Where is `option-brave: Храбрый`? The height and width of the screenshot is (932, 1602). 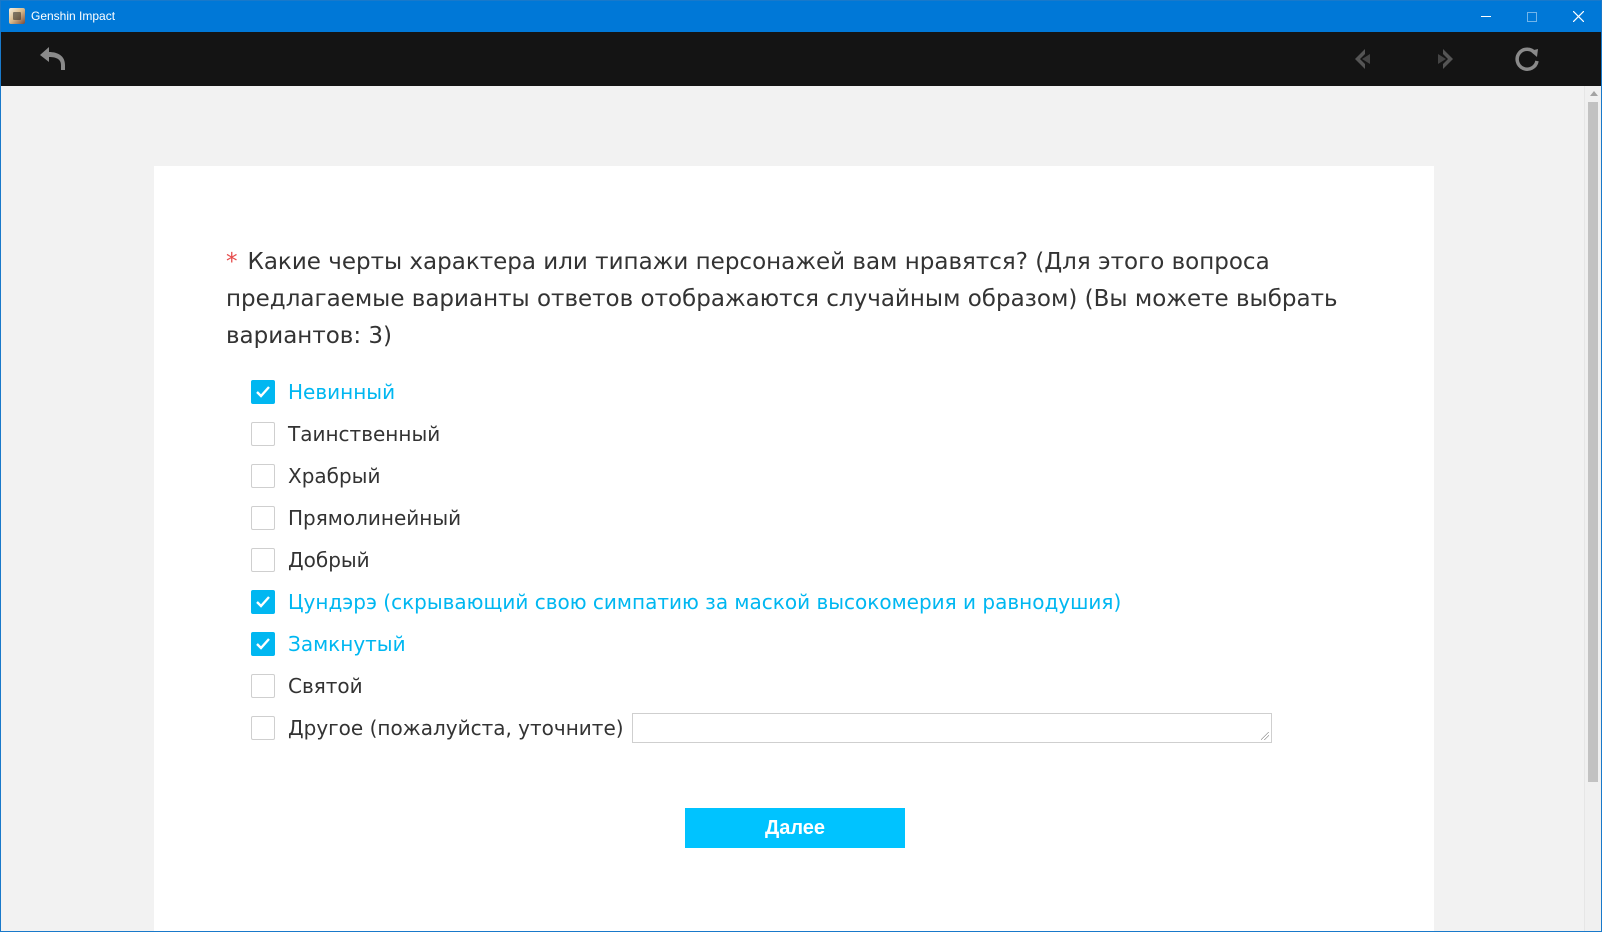
option-brave: Храбрый is located at coordinates (761, 476).